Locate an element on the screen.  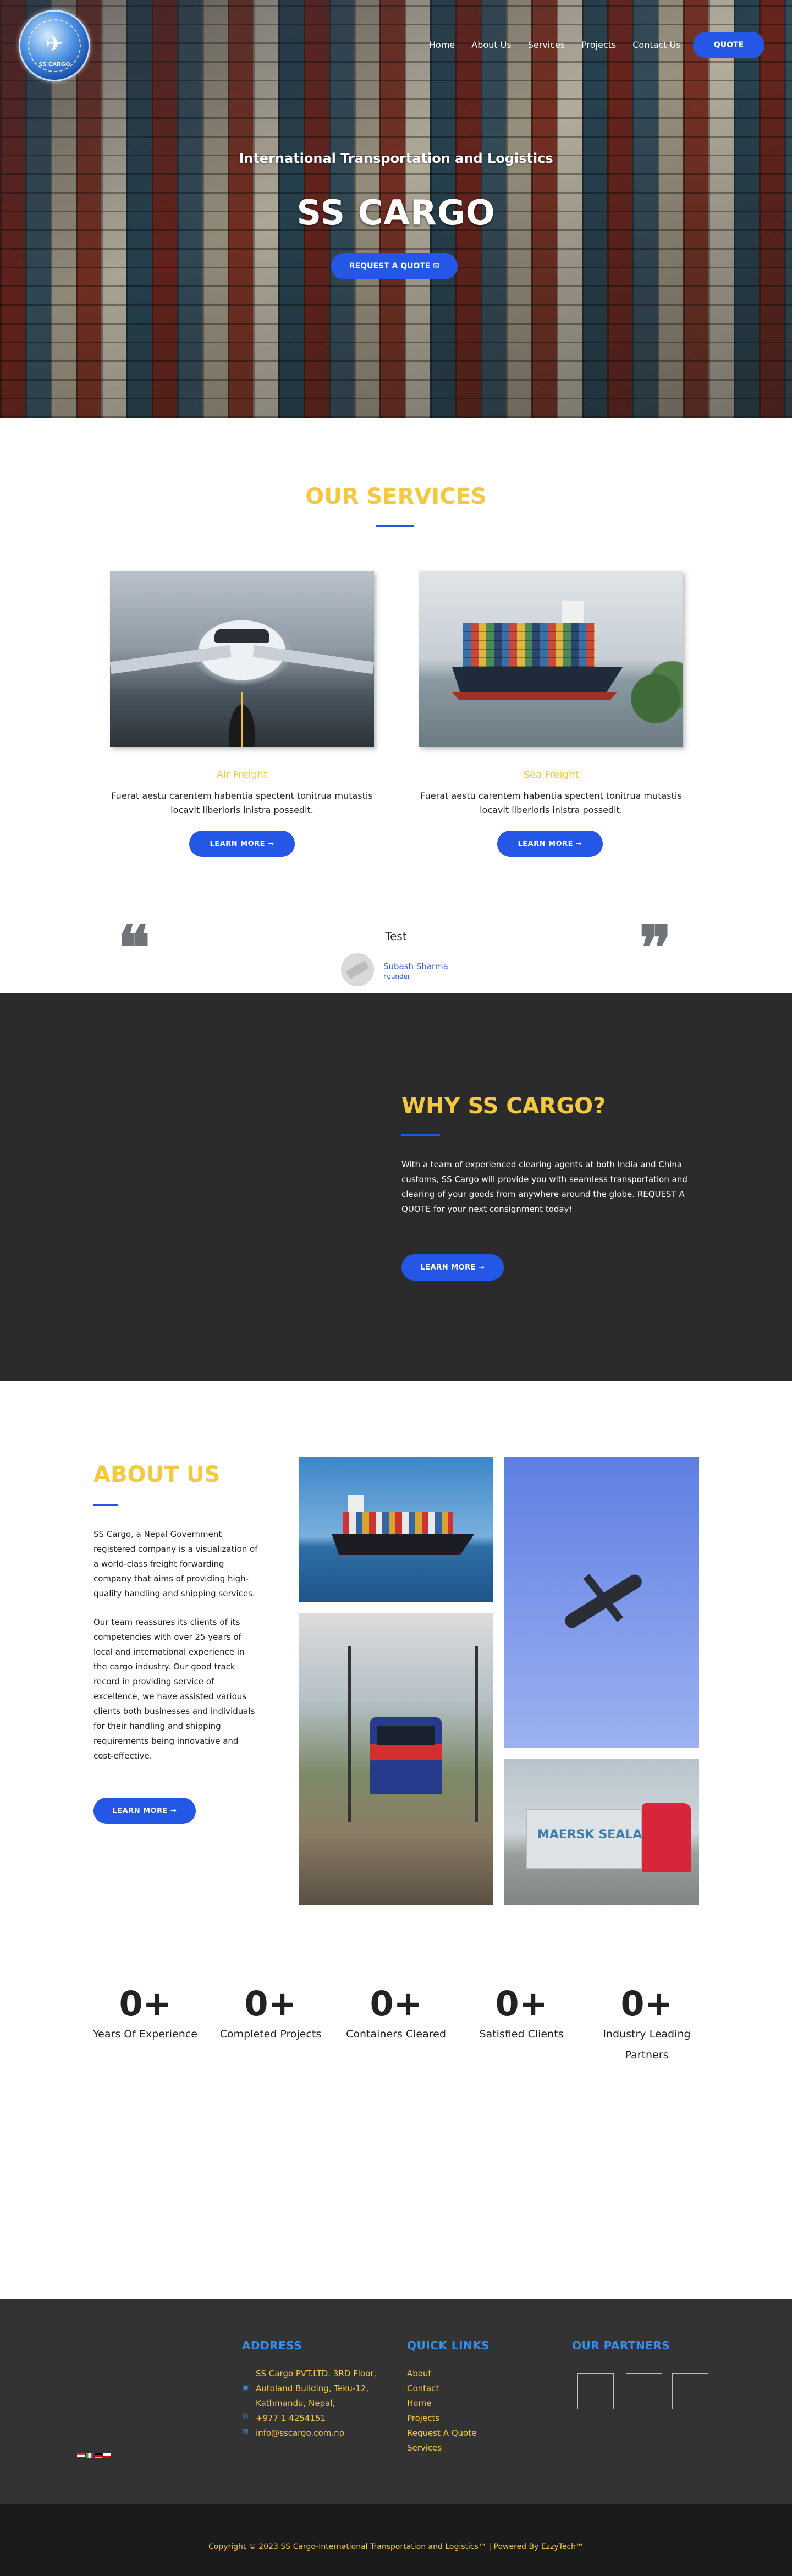
truck-cab is located at coordinates (666, 1837).